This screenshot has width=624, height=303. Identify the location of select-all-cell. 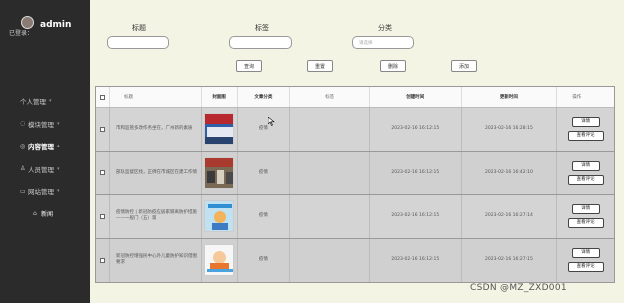
(103, 97).